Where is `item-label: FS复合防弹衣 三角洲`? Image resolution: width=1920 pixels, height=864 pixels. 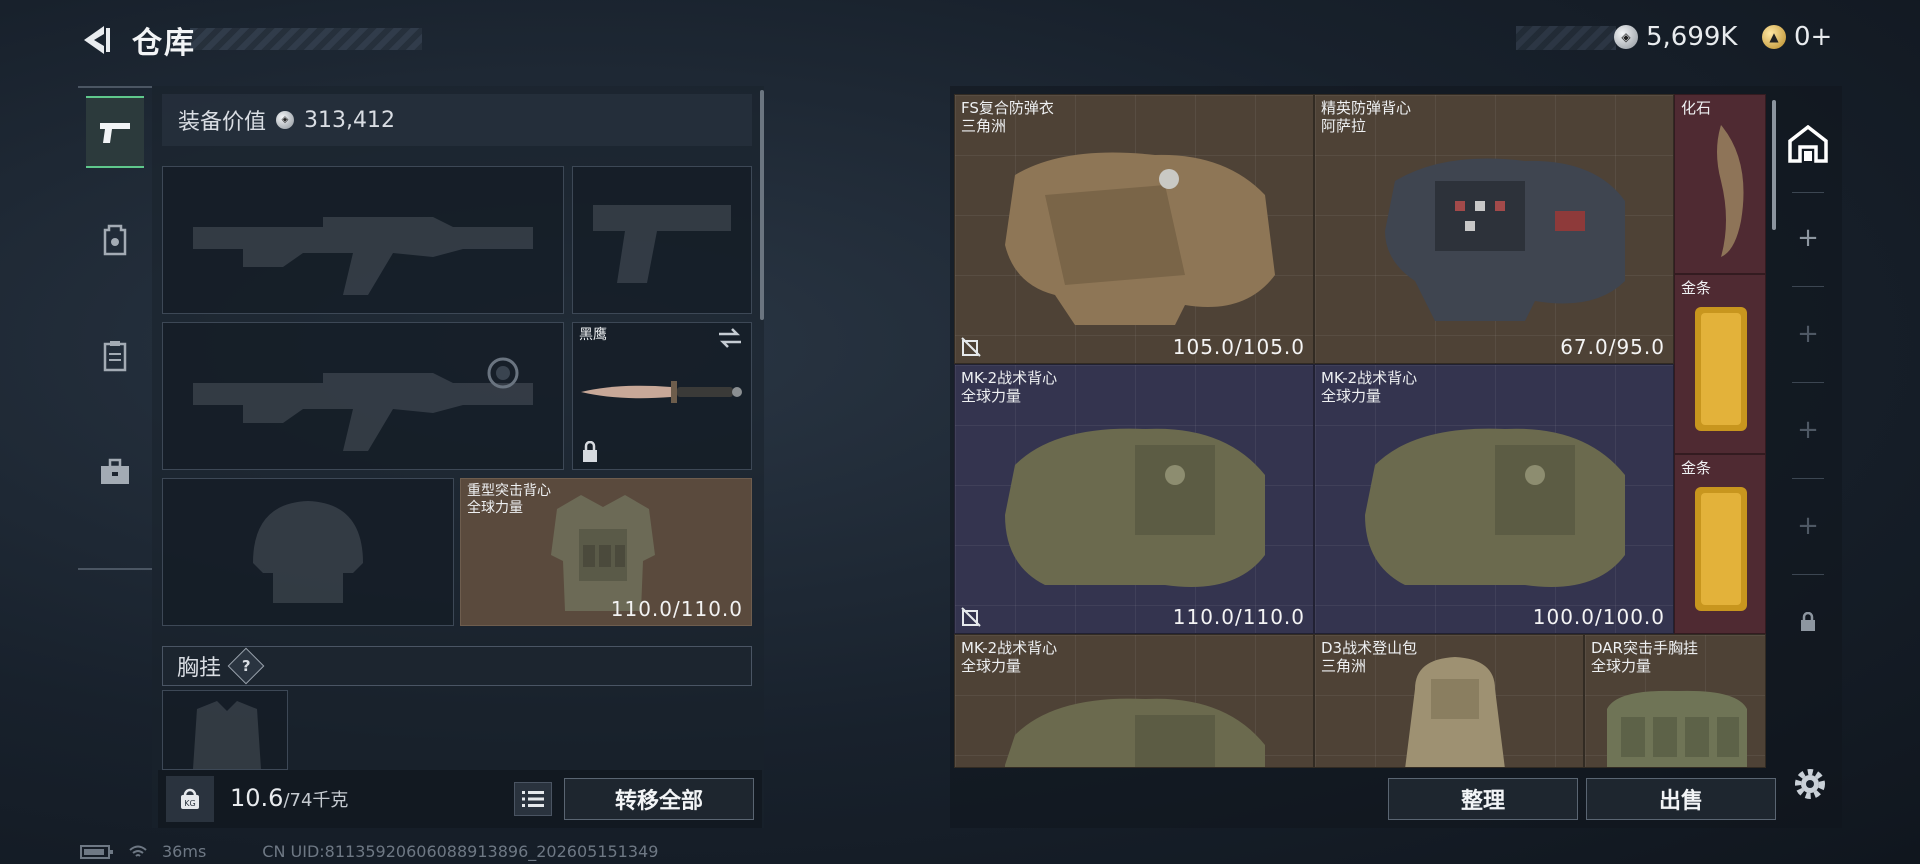
item-label: FS复合防弹衣 三角洲 is located at coordinates (1007, 117).